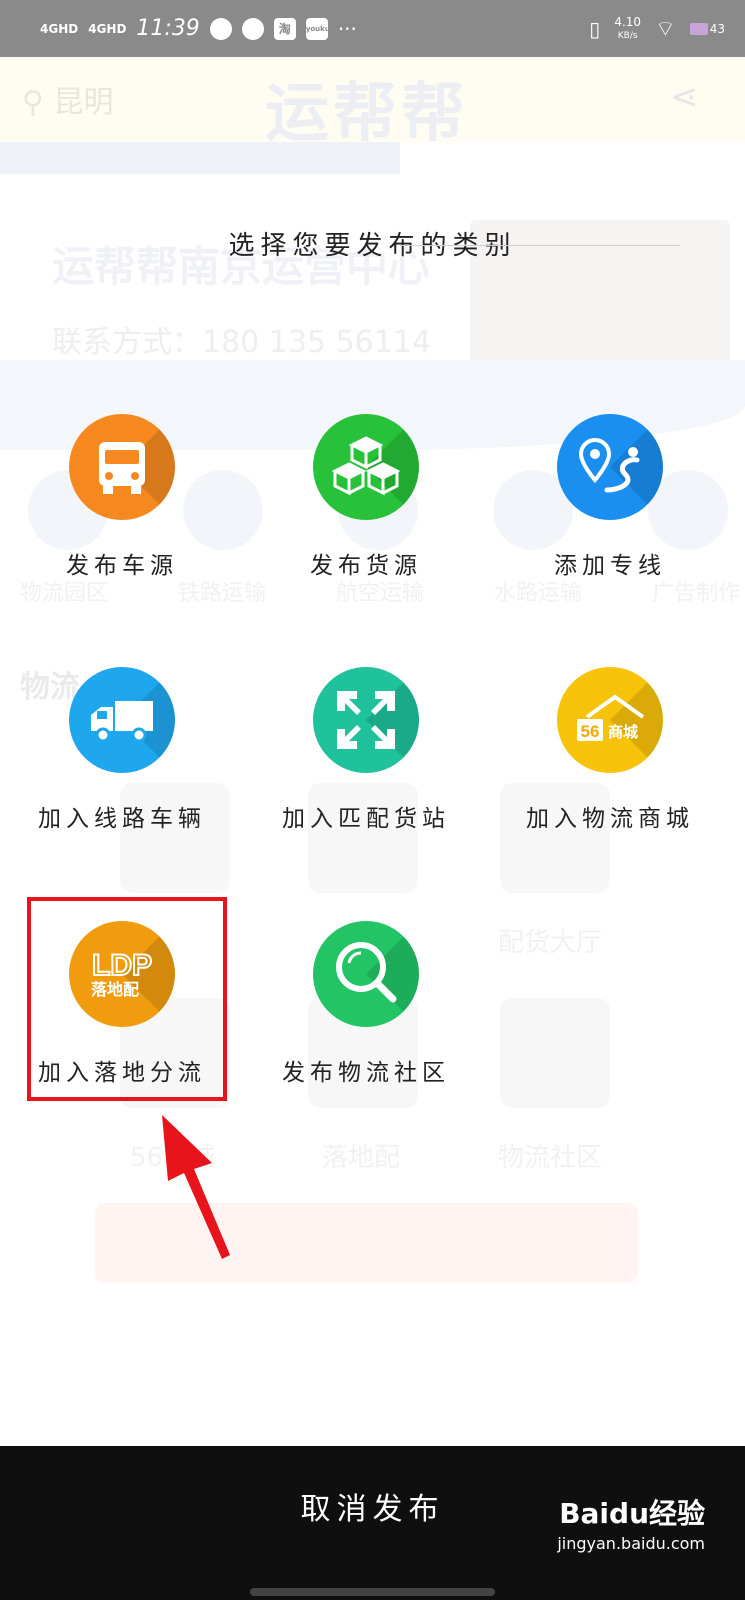 This screenshot has height=1600, width=745. What do you see at coordinates (68, 102) in the screenshot?
I see `location-label: ⚲ 昆明` at bounding box center [68, 102].